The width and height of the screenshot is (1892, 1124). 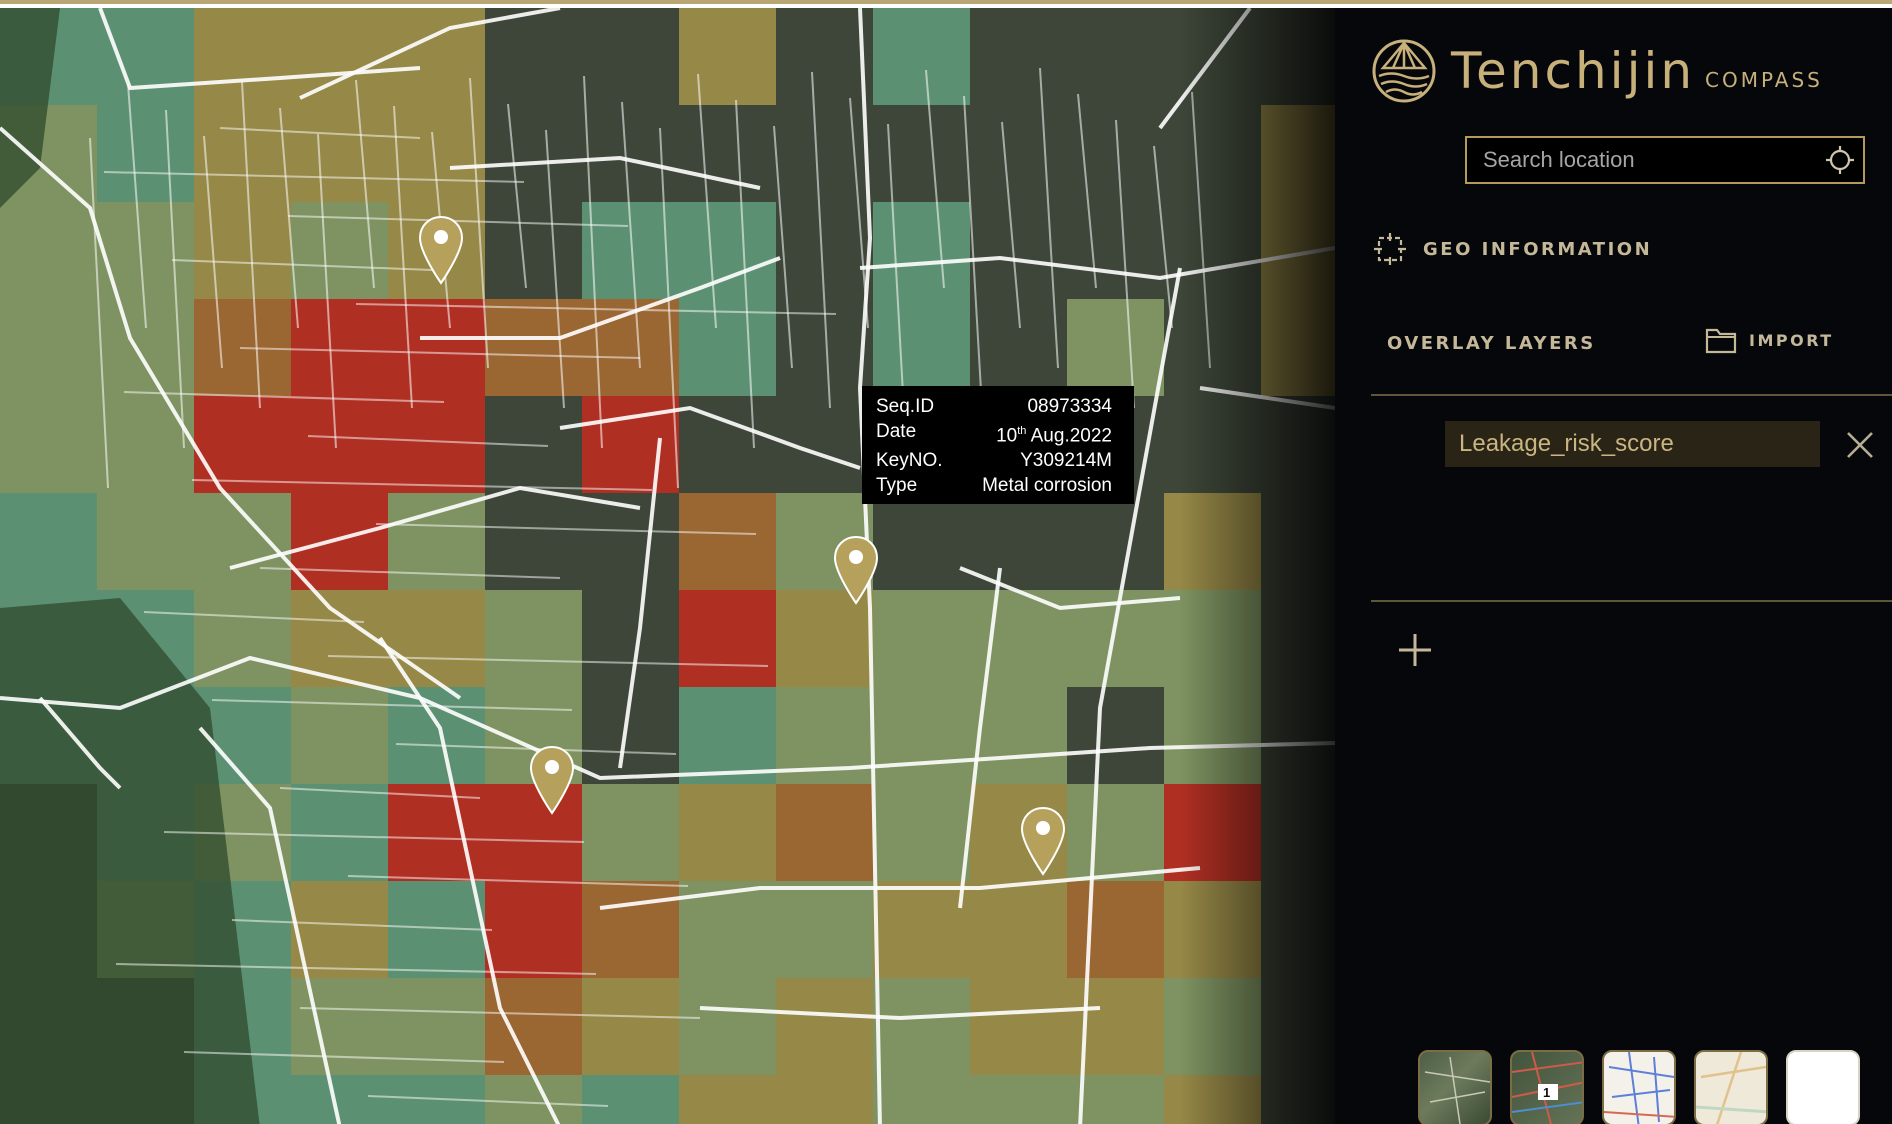 I want to click on search-box, so click(x=1665, y=160).